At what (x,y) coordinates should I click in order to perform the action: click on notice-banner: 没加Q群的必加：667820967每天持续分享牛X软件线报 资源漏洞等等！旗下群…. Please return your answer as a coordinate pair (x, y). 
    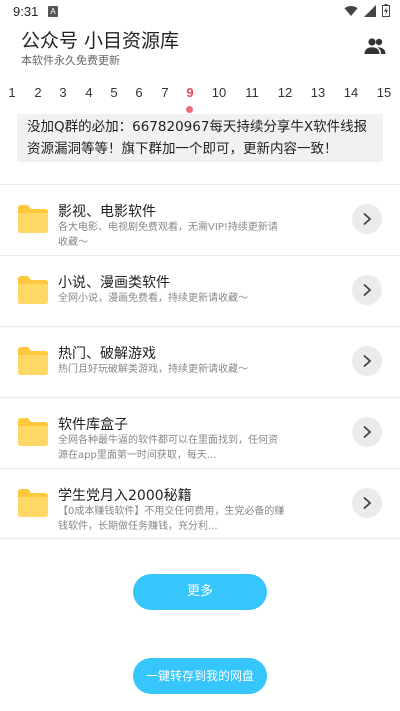
    Looking at the image, I should click on (200, 138).